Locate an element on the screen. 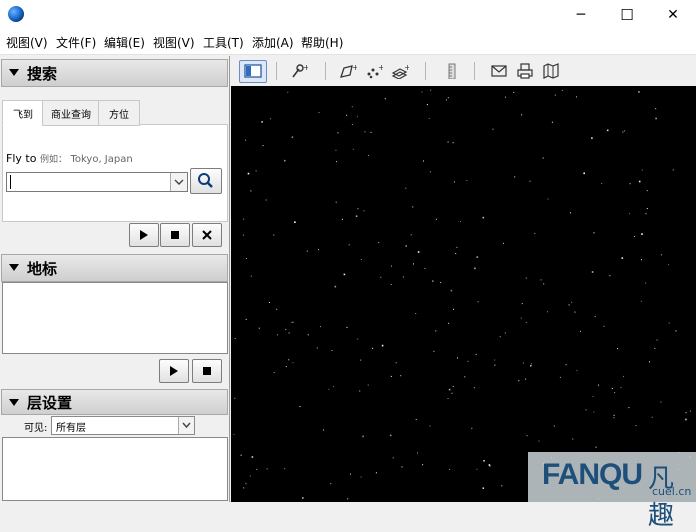 This screenshot has height=532, width=696. play-tour-button is located at coordinates (144, 235).